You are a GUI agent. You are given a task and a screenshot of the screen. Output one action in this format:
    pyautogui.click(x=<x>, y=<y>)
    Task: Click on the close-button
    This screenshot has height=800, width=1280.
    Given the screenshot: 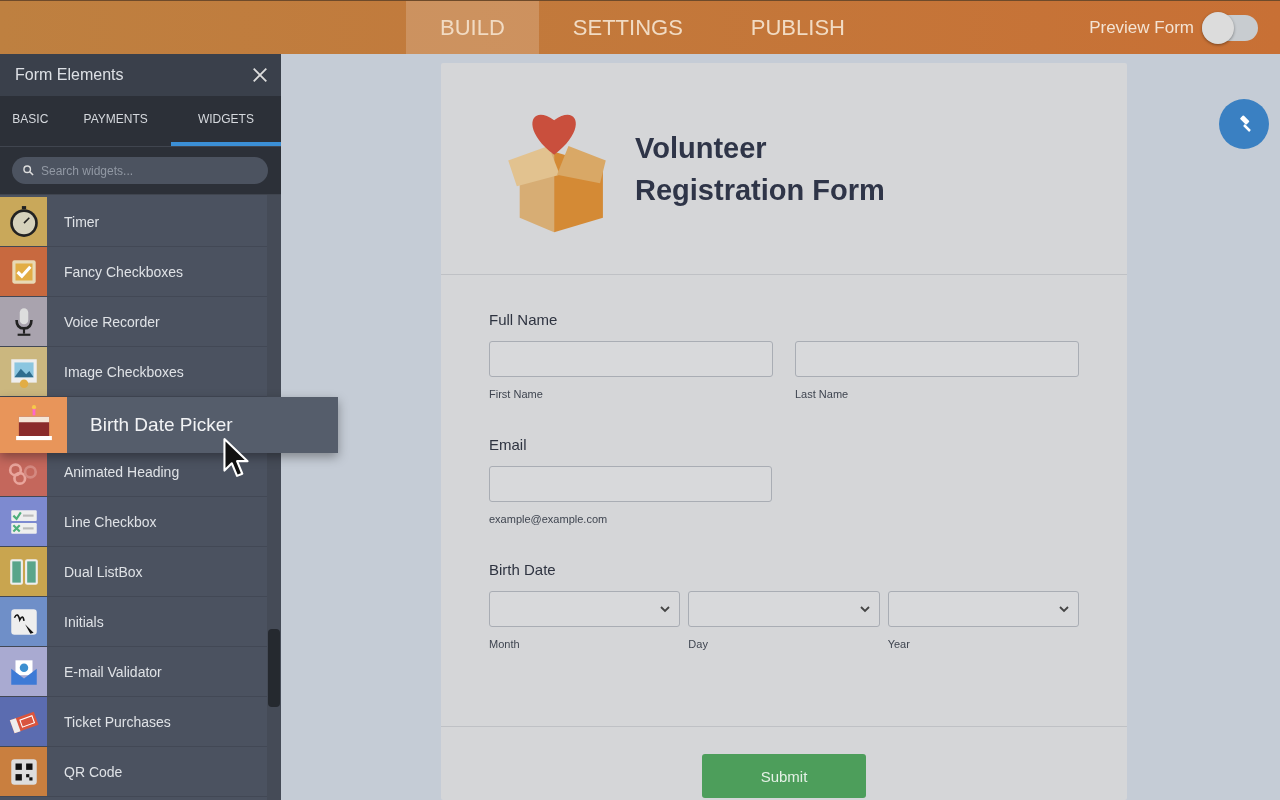 What is the action you would take?
    pyautogui.click(x=260, y=75)
    